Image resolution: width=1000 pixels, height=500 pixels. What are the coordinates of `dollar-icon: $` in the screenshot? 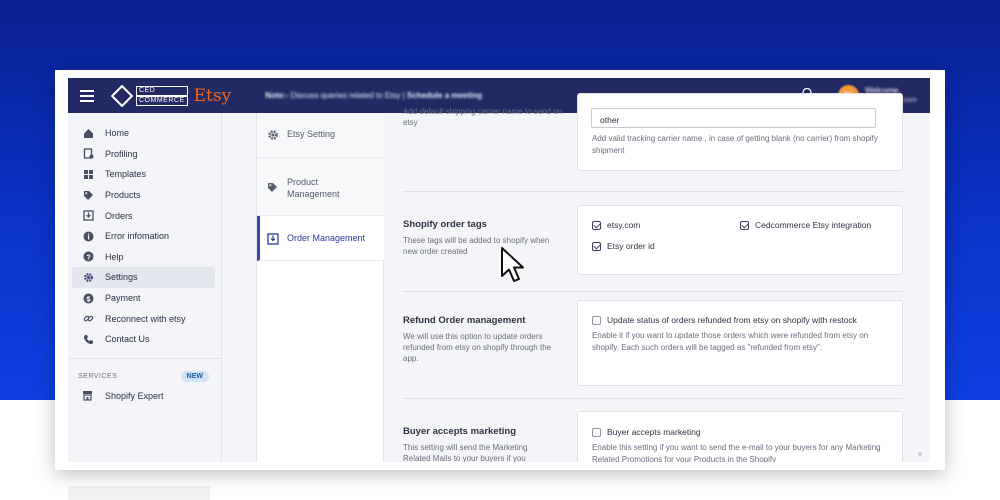 It's located at (88, 298).